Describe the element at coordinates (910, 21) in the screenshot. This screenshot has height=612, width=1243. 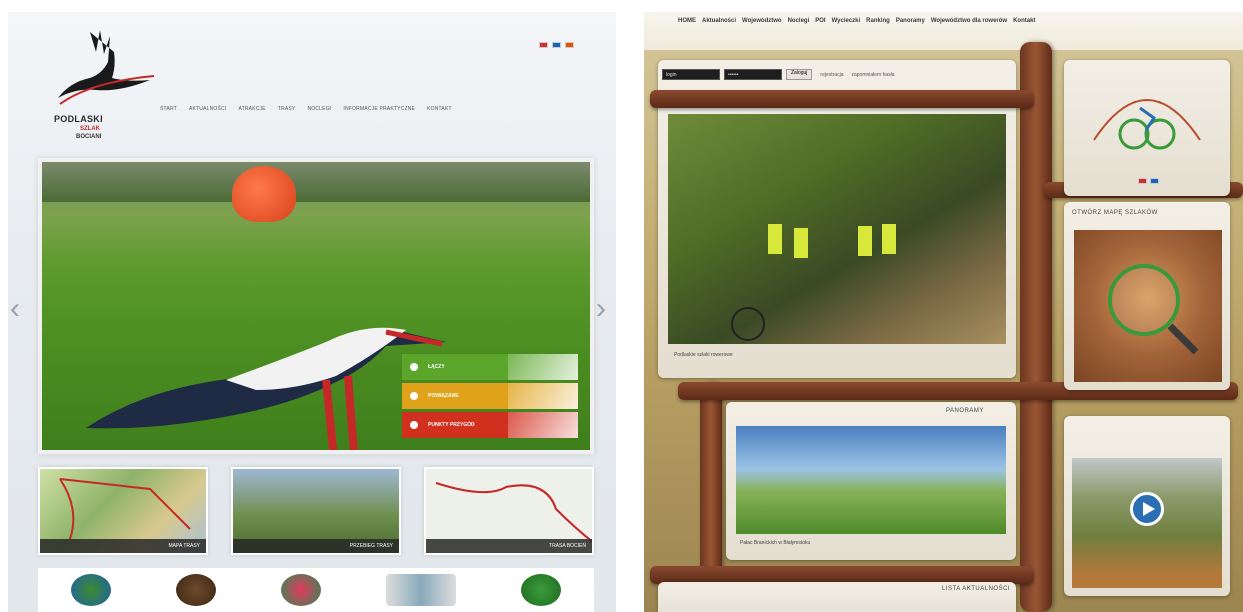
I see `menu-item-panoramas: Panoramy` at that location.